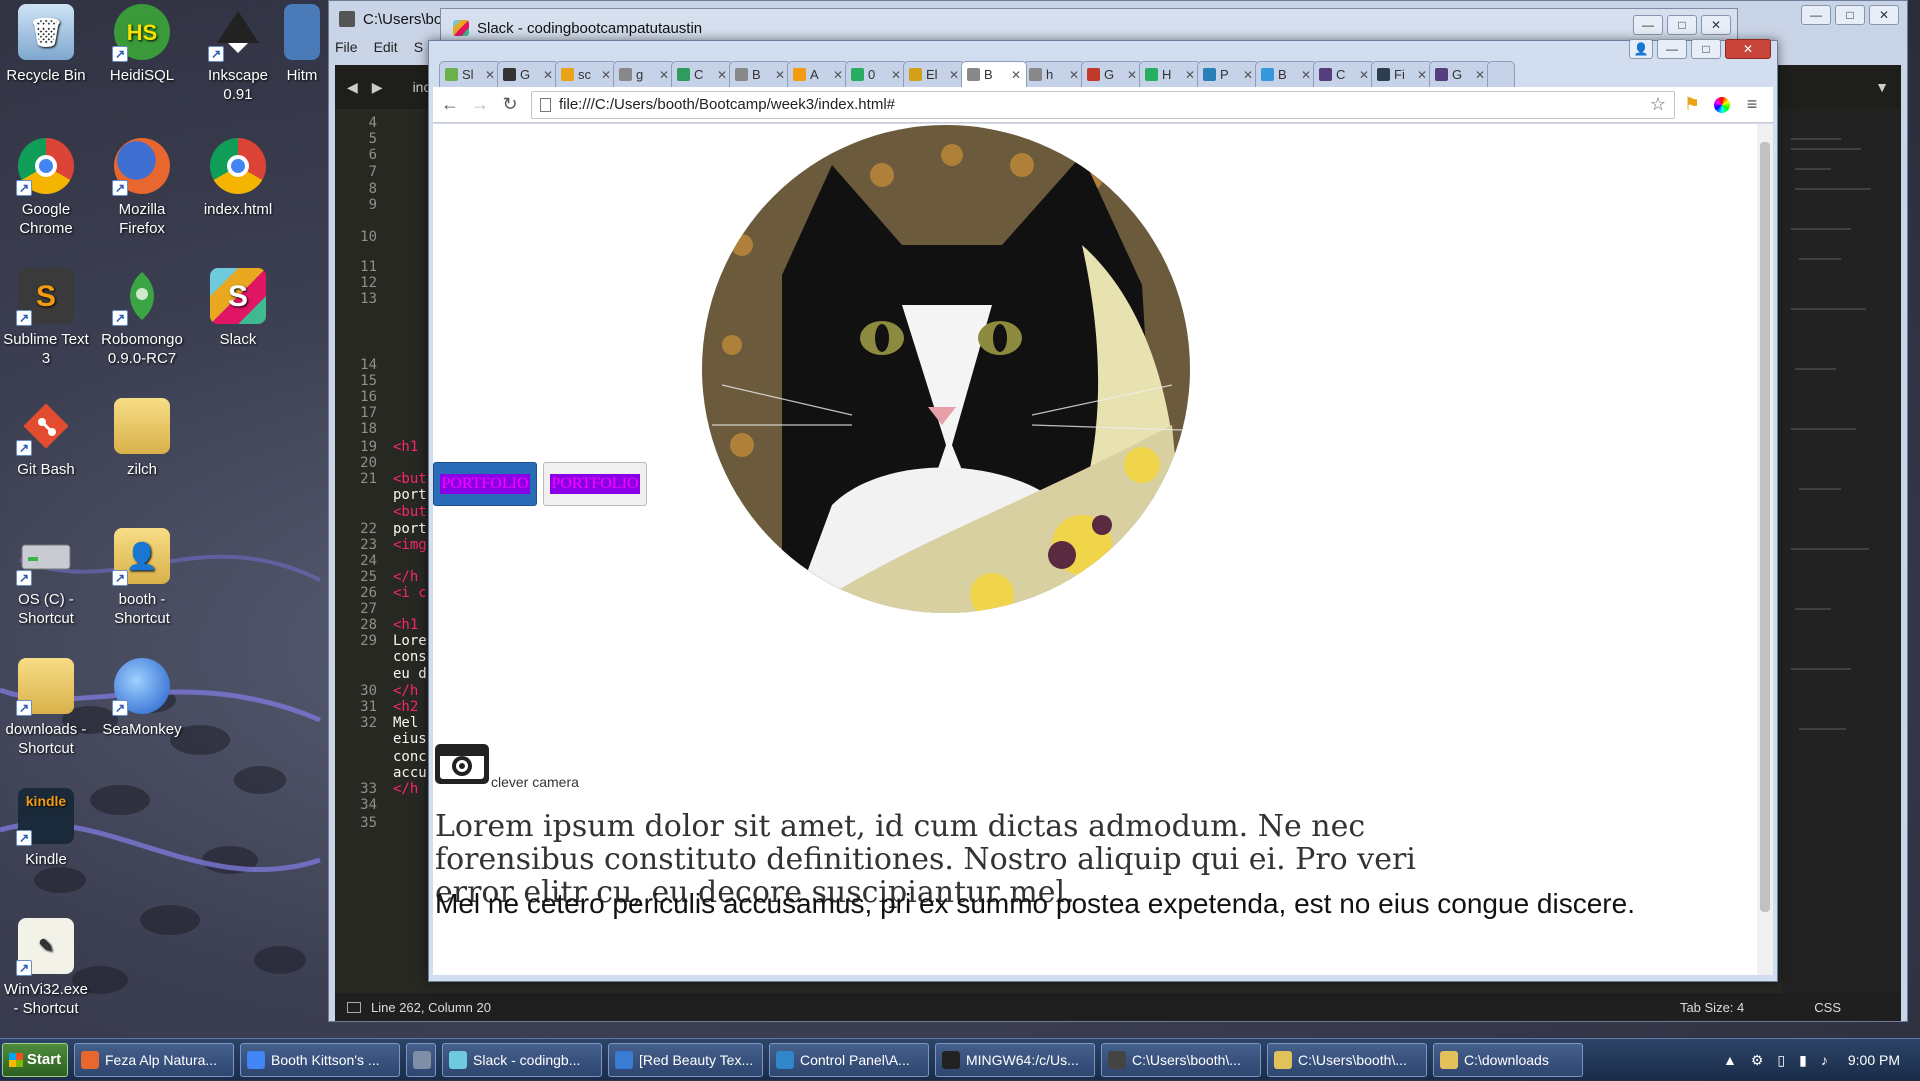 This screenshot has width=1920, height=1081. Describe the element at coordinates (595, 484) in the screenshot. I see `portfolio-button-default: PORTFOLIO` at that location.